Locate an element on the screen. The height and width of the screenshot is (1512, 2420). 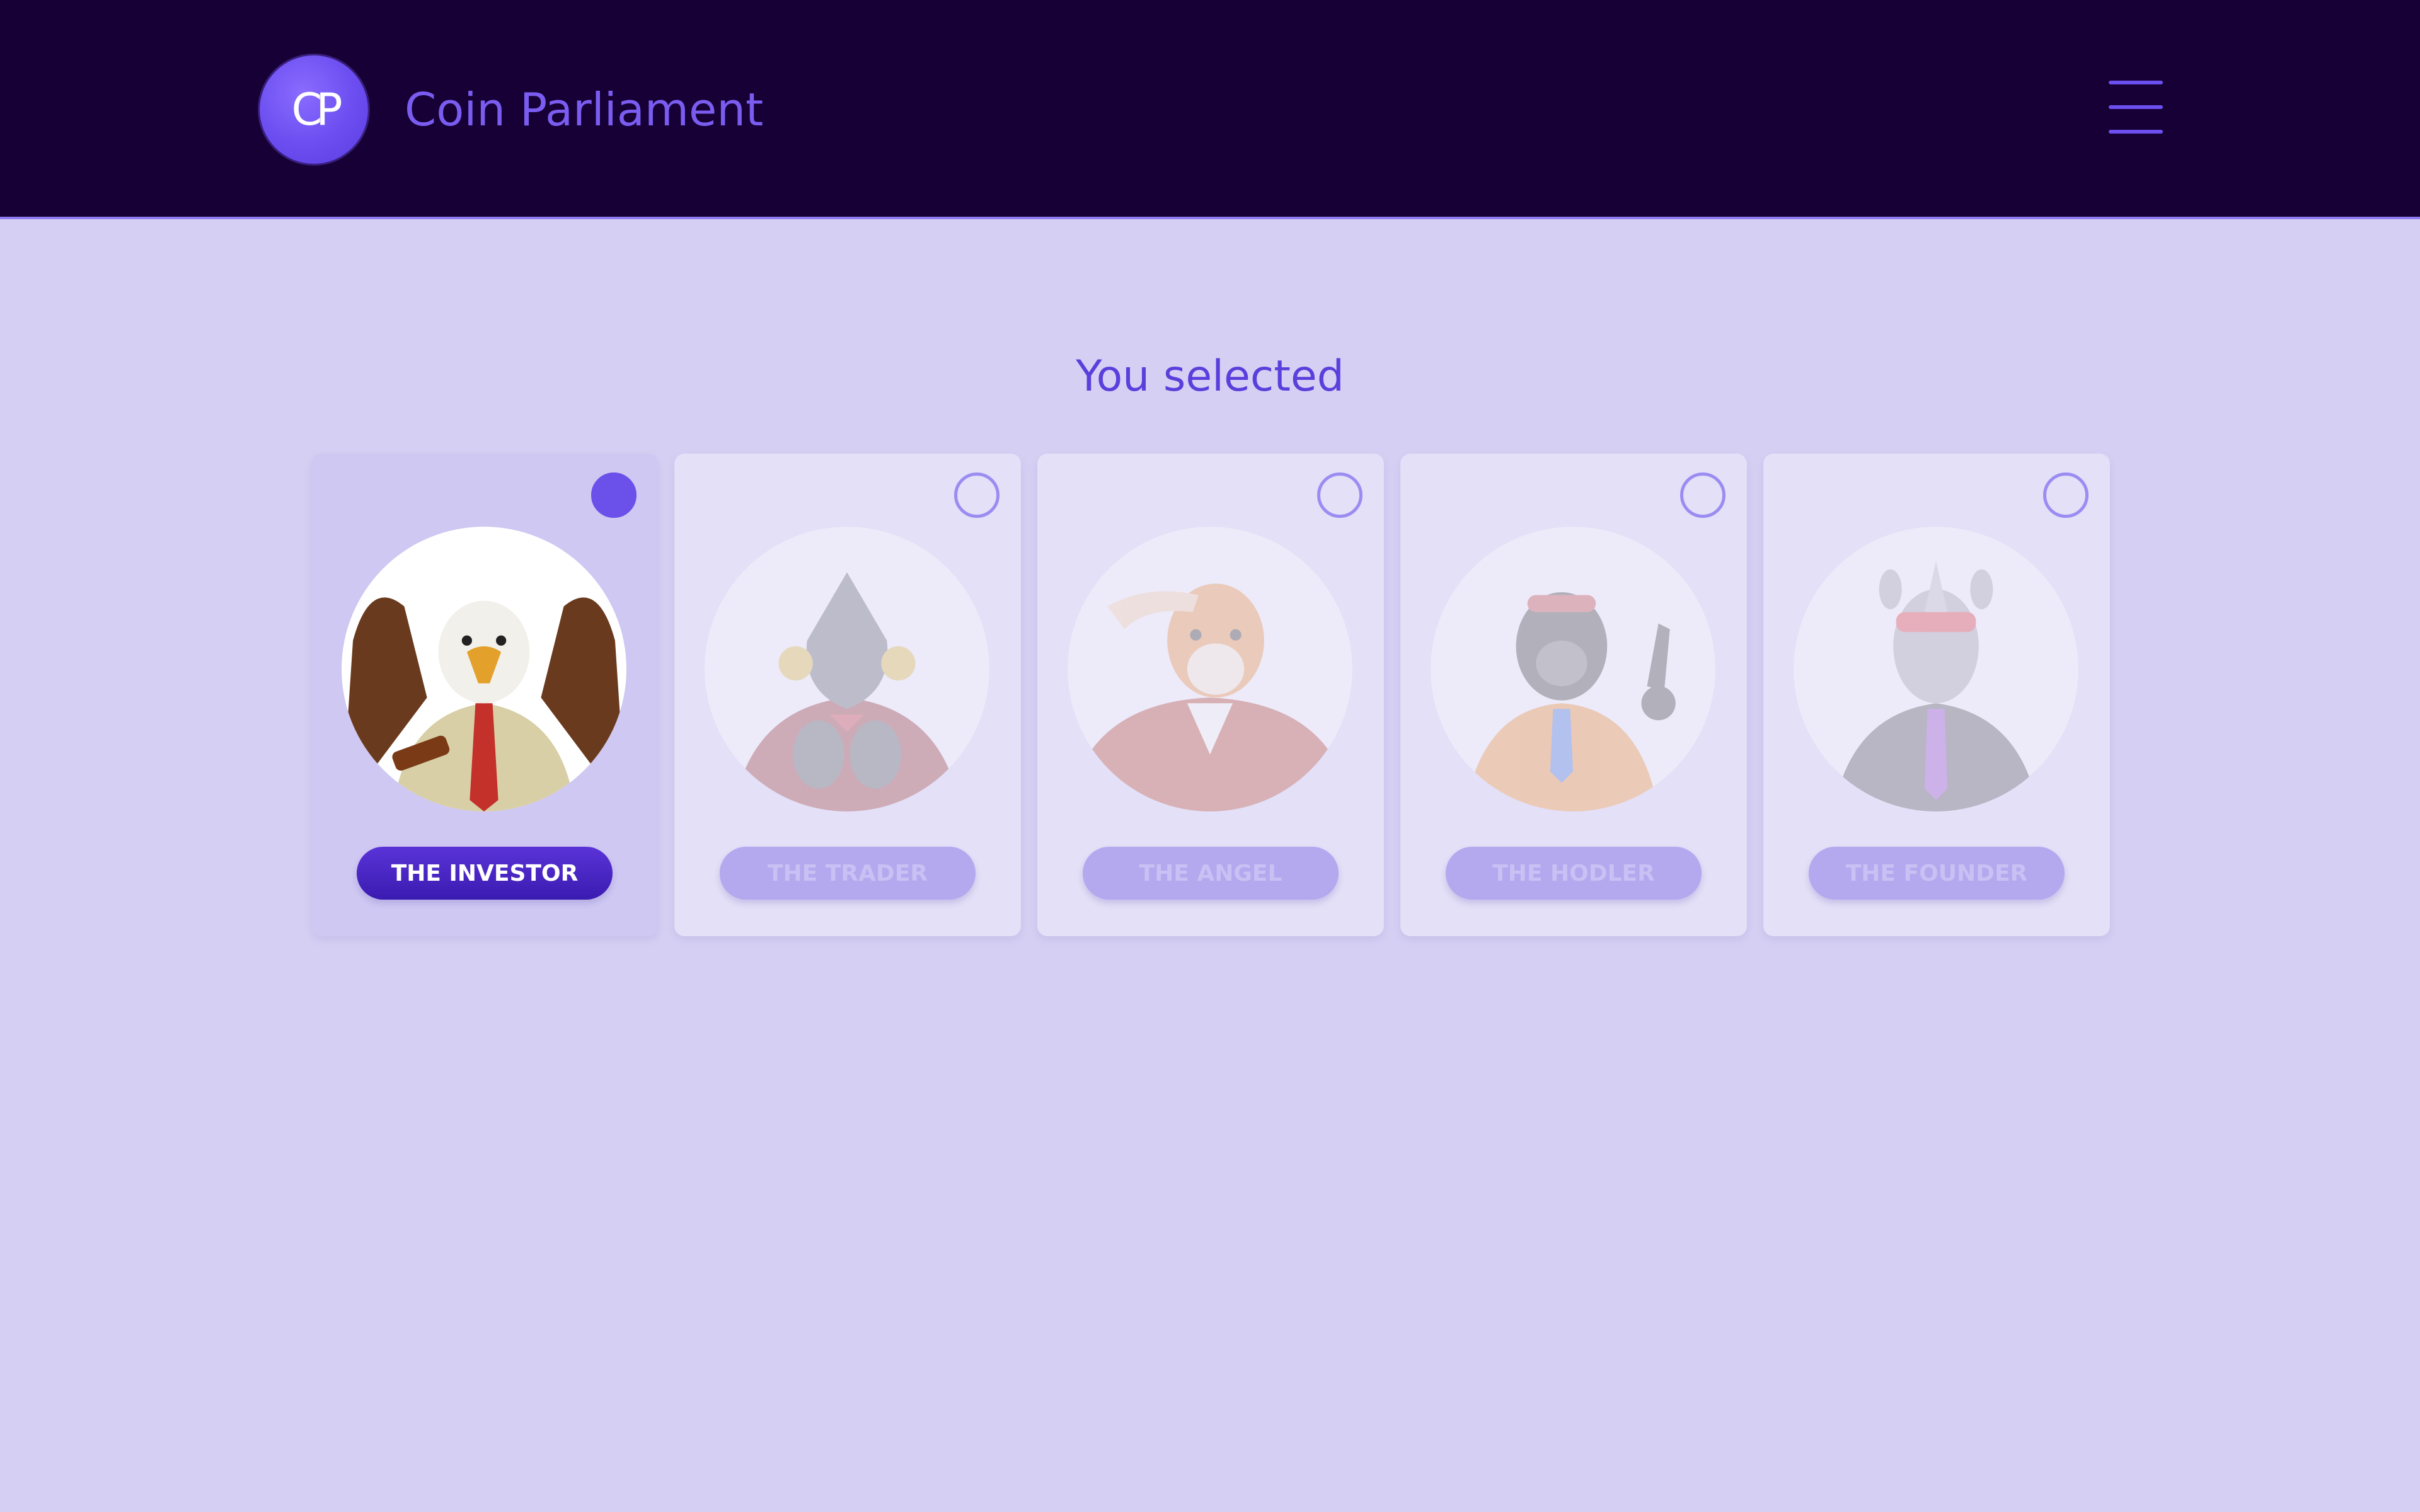
hamburger-menu-icon is located at coordinates (2136, 107).